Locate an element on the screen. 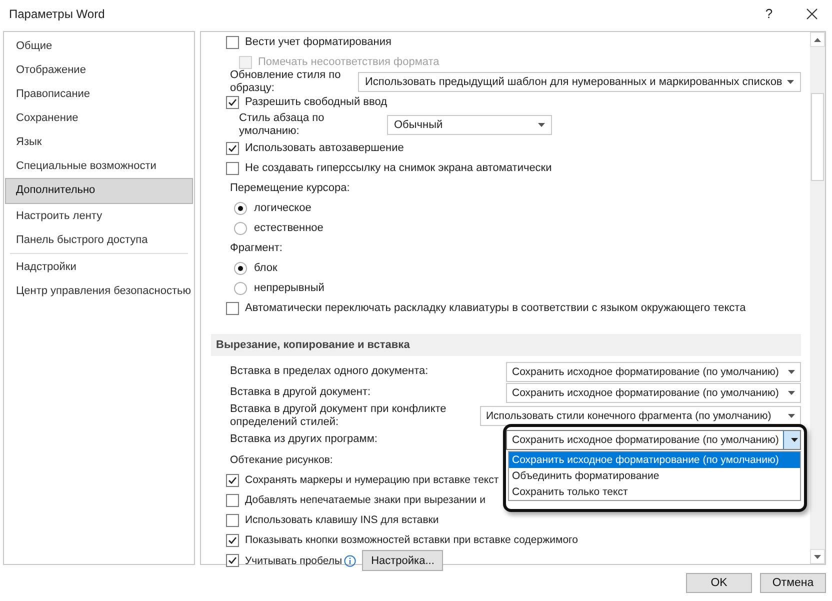 This screenshot has width=832, height=601. checkbox-label: Разрешить свободный ввод is located at coordinates (316, 102).